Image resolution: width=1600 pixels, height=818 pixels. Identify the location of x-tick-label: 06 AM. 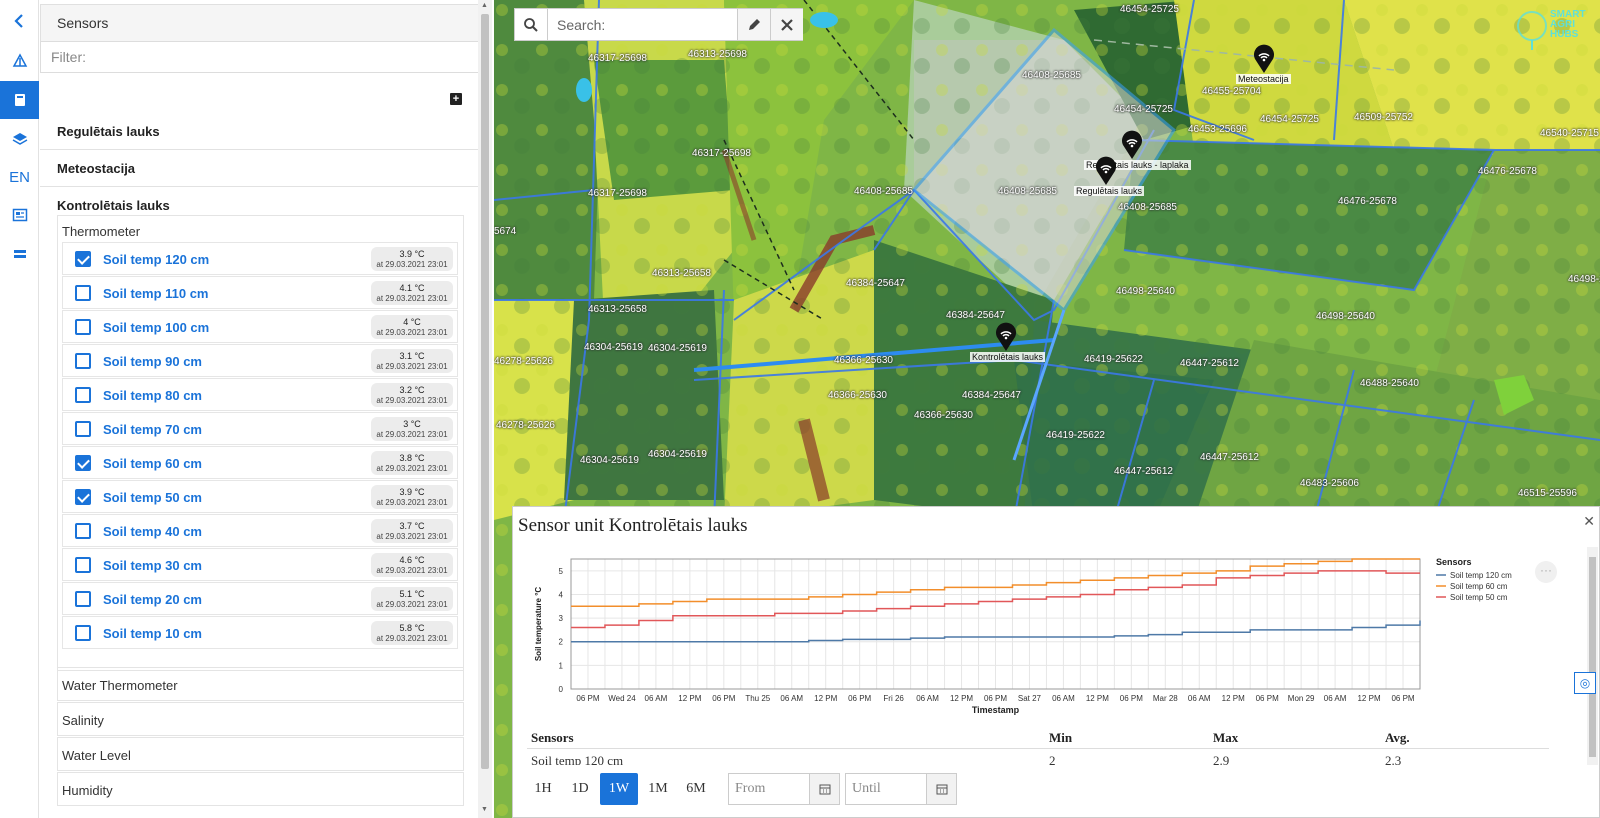
(927, 698).